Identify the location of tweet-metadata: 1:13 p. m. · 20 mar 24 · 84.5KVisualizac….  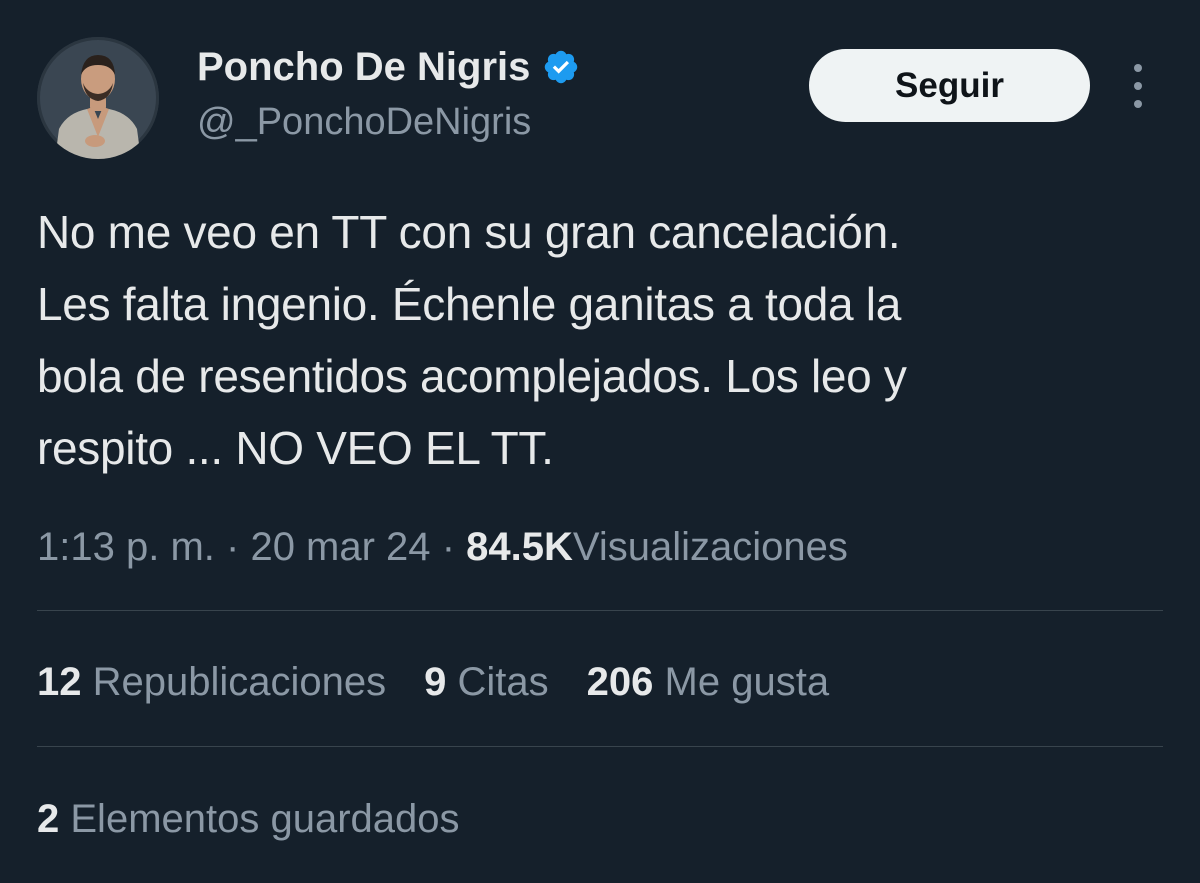
(442, 547).